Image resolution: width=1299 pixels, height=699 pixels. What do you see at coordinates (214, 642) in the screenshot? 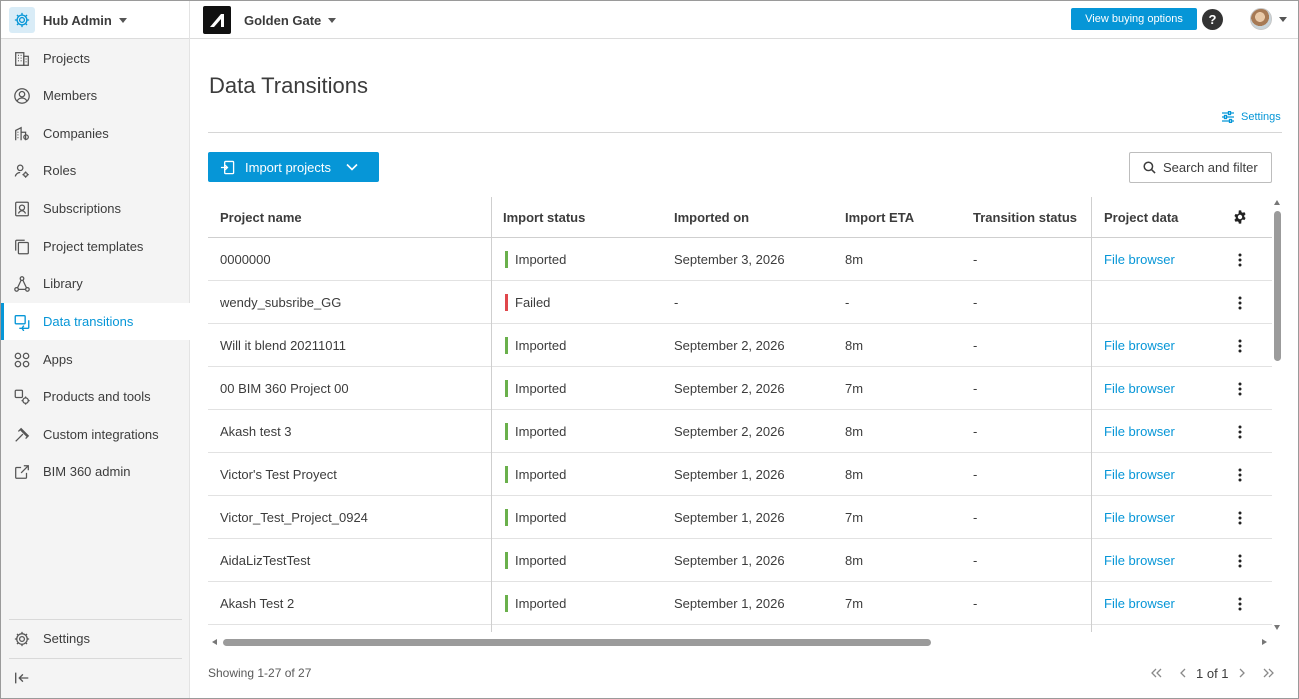
I see `scroll-left-arrow-icon` at bounding box center [214, 642].